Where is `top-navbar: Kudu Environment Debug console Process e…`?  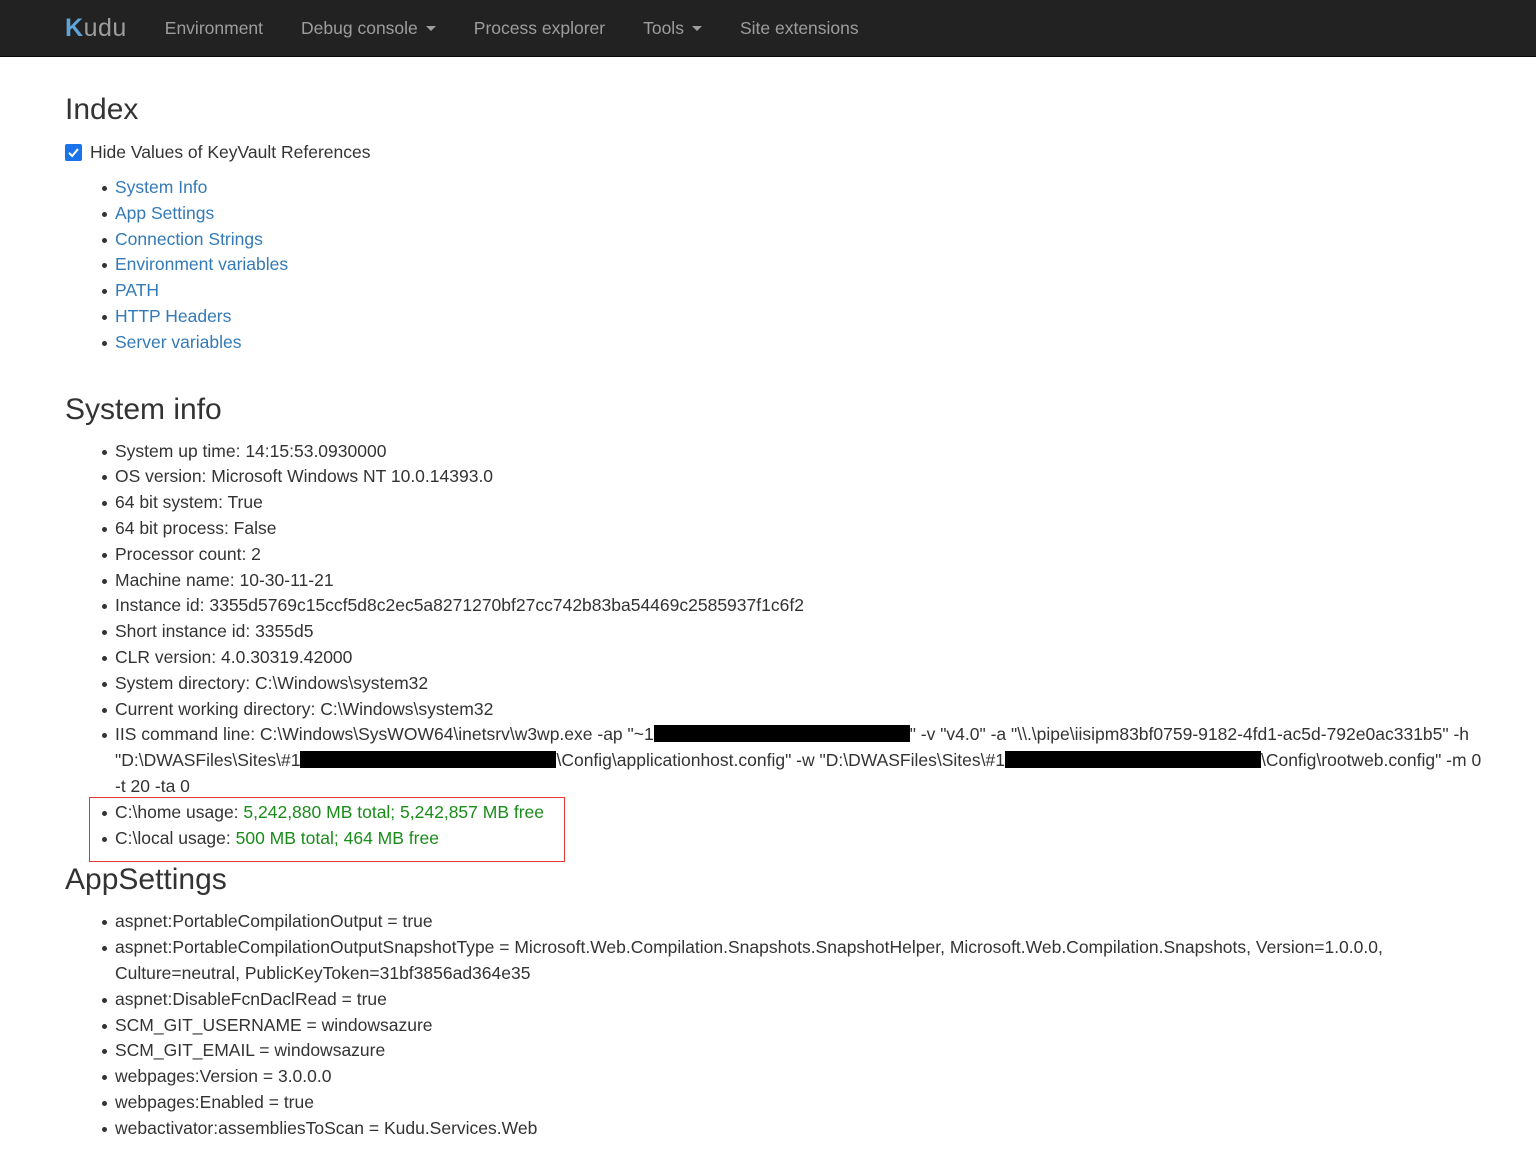 top-navbar: Kudu Environment Debug console Process e… is located at coordinates (768, 28).